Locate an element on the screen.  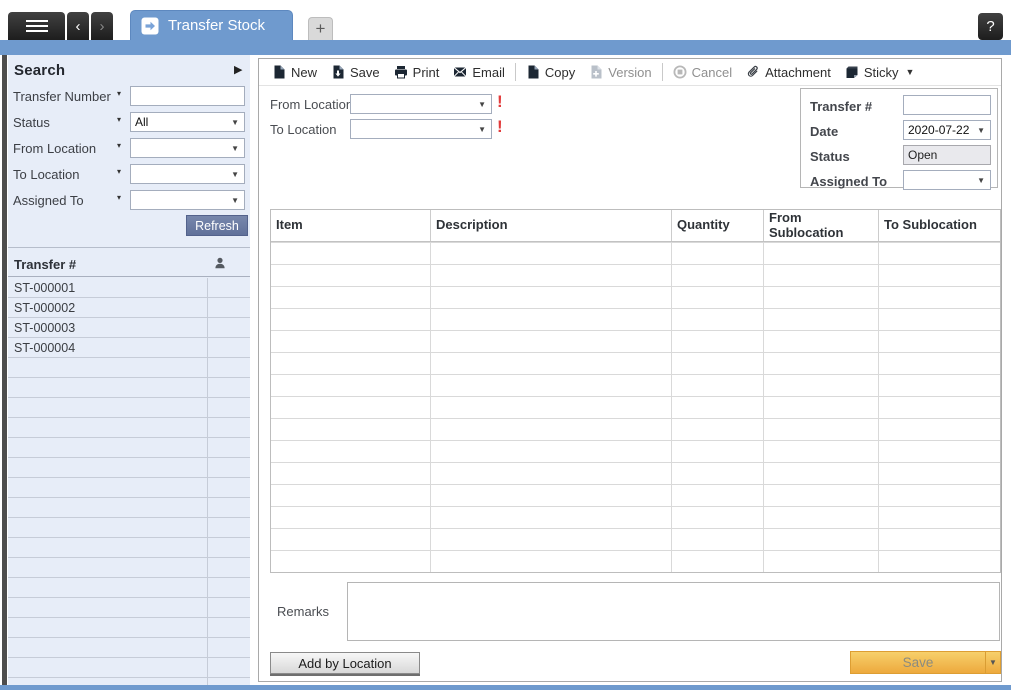
refresh-button: Refresh is located at coordinates (217, 225).